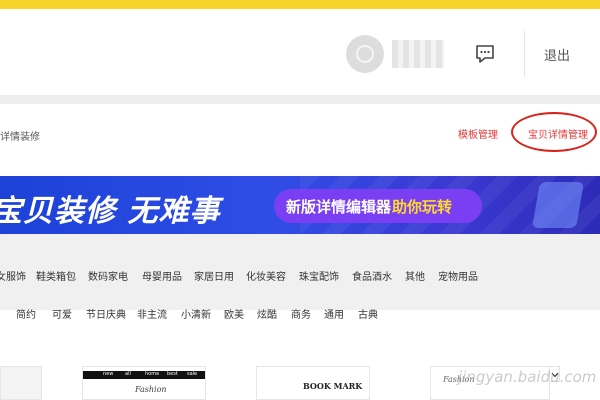  Describe the element at coordinates (569, 54) in the screenshot. I see `logout-link: 退出` at that location.